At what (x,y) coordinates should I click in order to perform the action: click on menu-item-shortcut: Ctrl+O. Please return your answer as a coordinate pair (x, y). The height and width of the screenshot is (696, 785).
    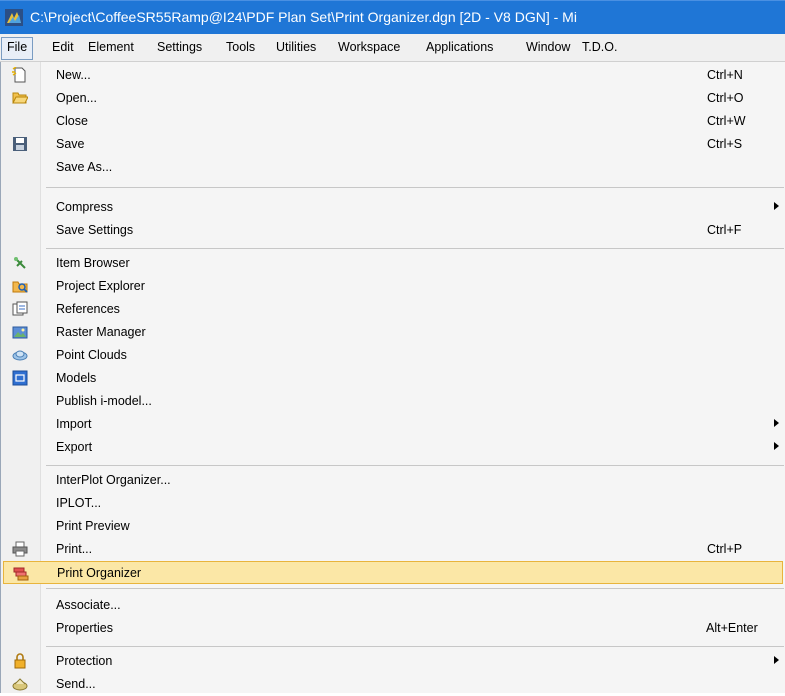
    Looking at the image, I should click on (725, 98).